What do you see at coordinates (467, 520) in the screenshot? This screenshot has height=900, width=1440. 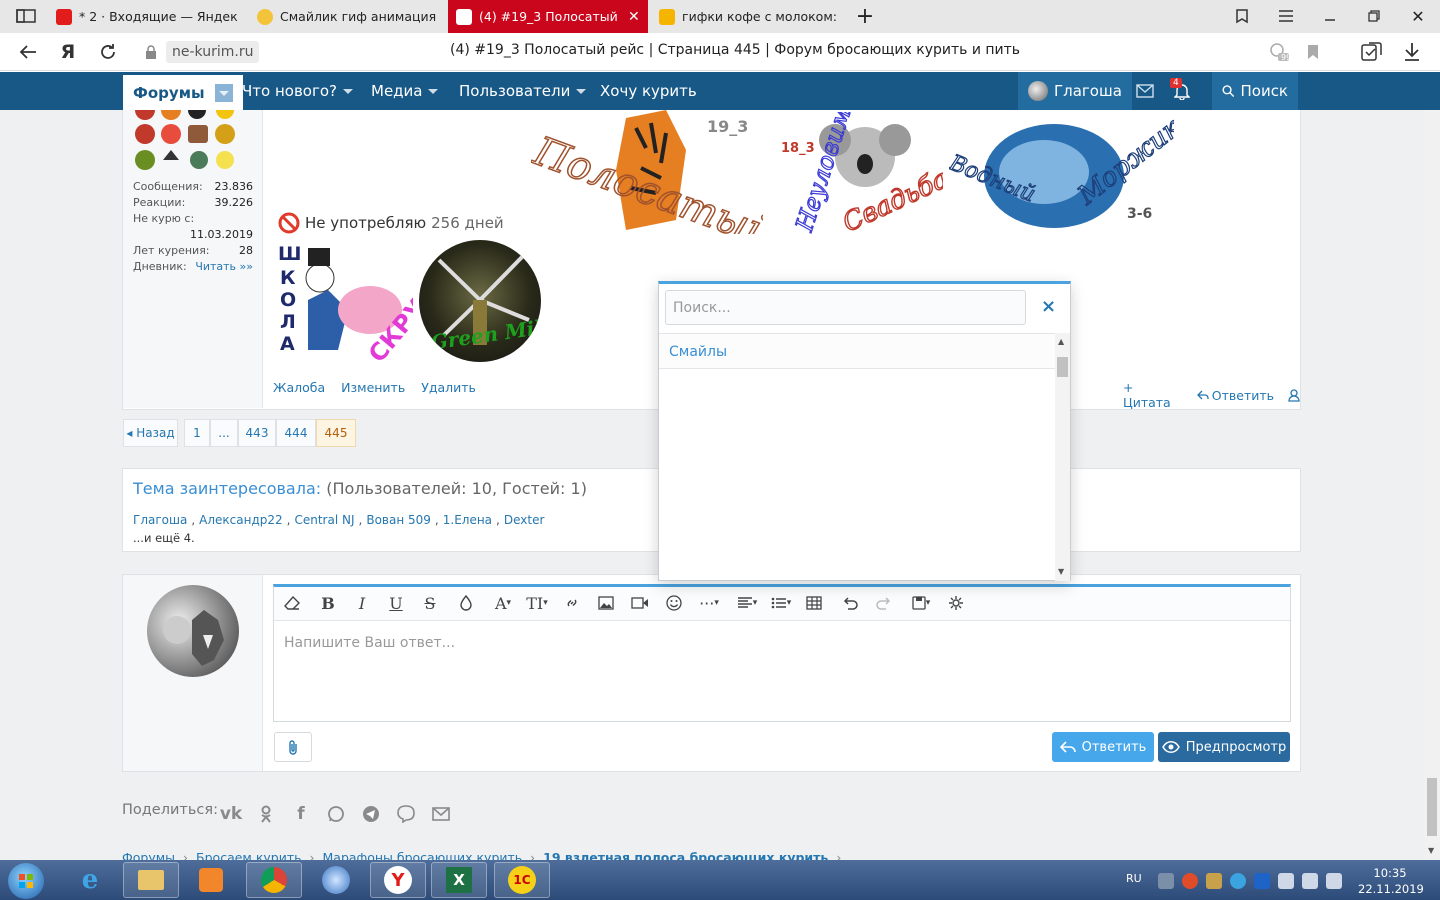 I see `user-link: 1.Елена` at bounding box center [467, 520].